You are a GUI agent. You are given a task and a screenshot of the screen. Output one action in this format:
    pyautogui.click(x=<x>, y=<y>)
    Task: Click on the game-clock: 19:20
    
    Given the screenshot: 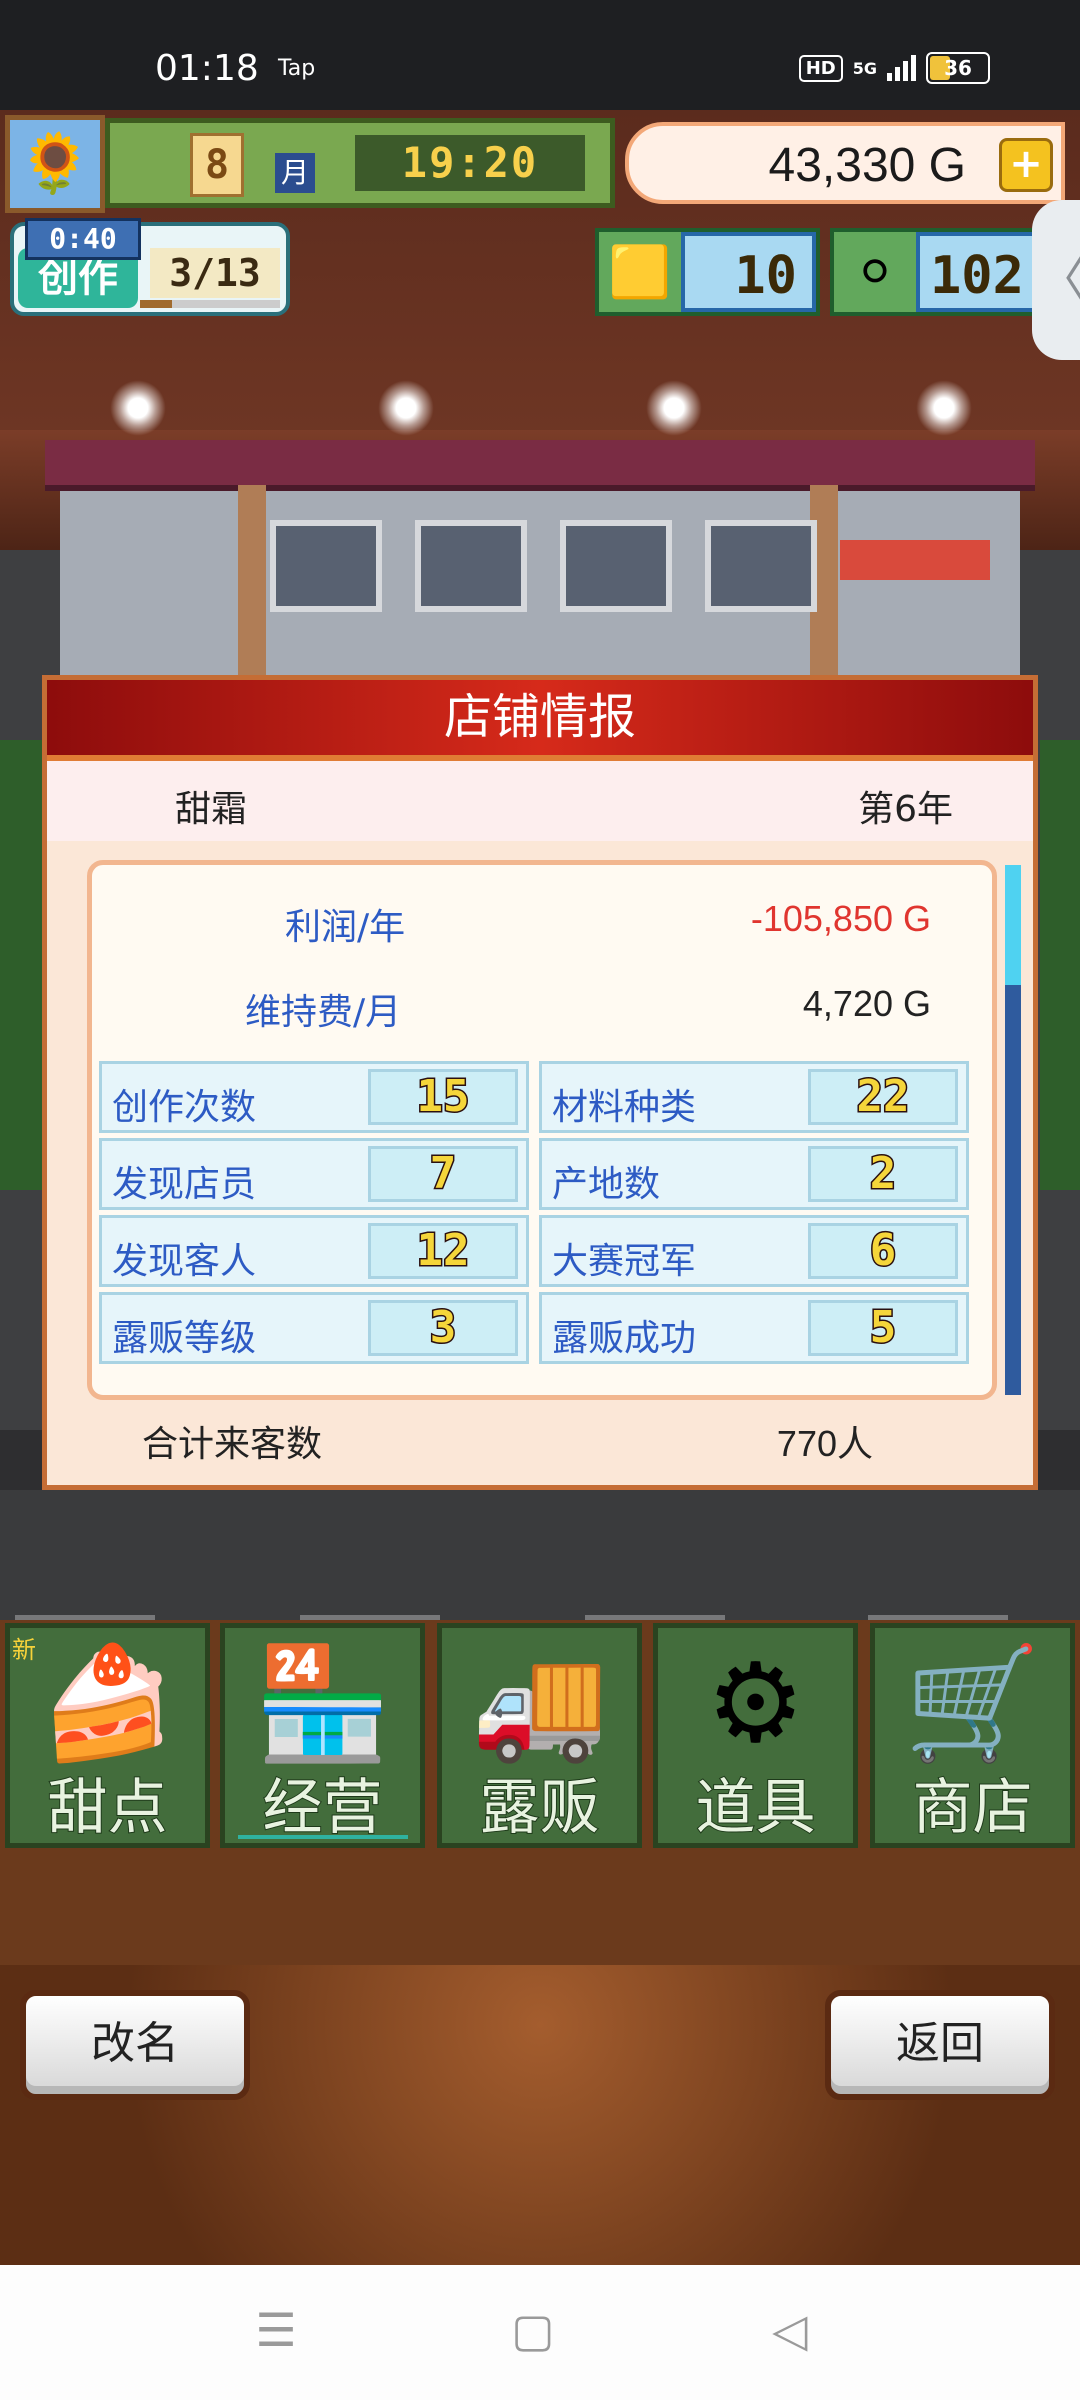 What is the action you would take?
    pyautogui.click(x=470, y=163)
    